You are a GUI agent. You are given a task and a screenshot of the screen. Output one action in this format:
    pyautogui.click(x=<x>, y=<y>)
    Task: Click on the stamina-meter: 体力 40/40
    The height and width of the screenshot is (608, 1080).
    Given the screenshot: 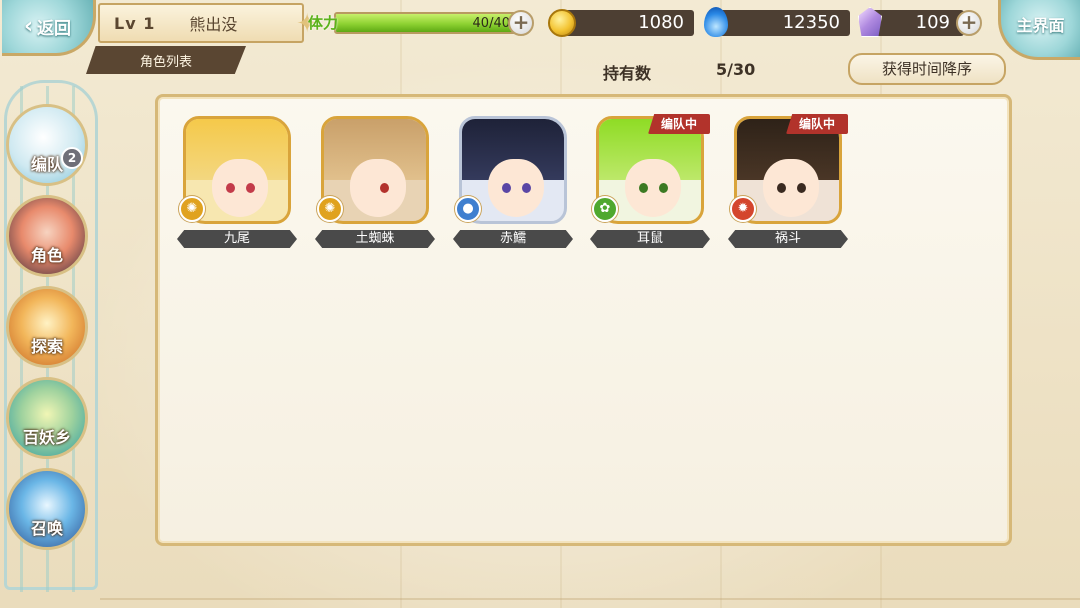 What is the action you would take?
    pyautogui.click(x=419, y=23)
    